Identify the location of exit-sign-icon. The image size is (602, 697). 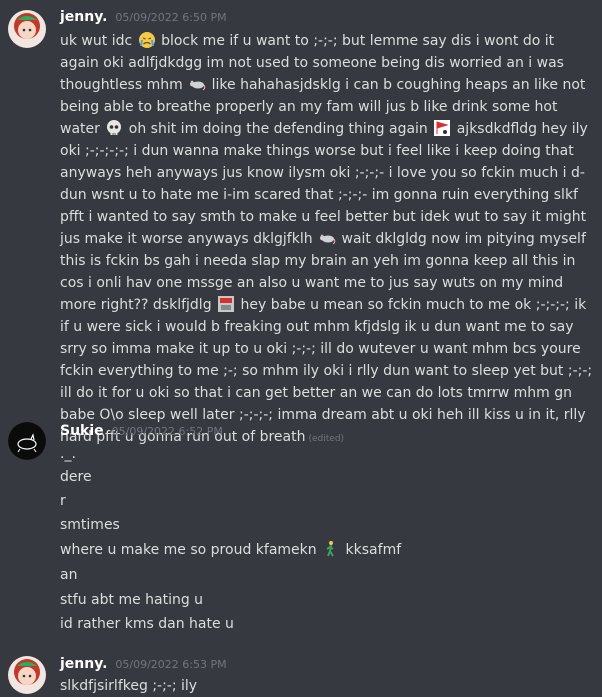
(226, 304).